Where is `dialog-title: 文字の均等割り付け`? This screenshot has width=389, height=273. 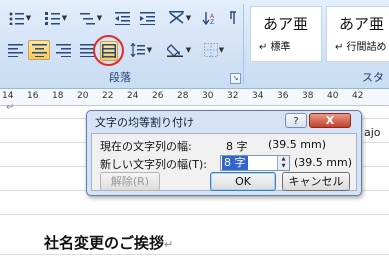
dialog-title: 文字の均等割り付け is located at coordinates (144, 122).